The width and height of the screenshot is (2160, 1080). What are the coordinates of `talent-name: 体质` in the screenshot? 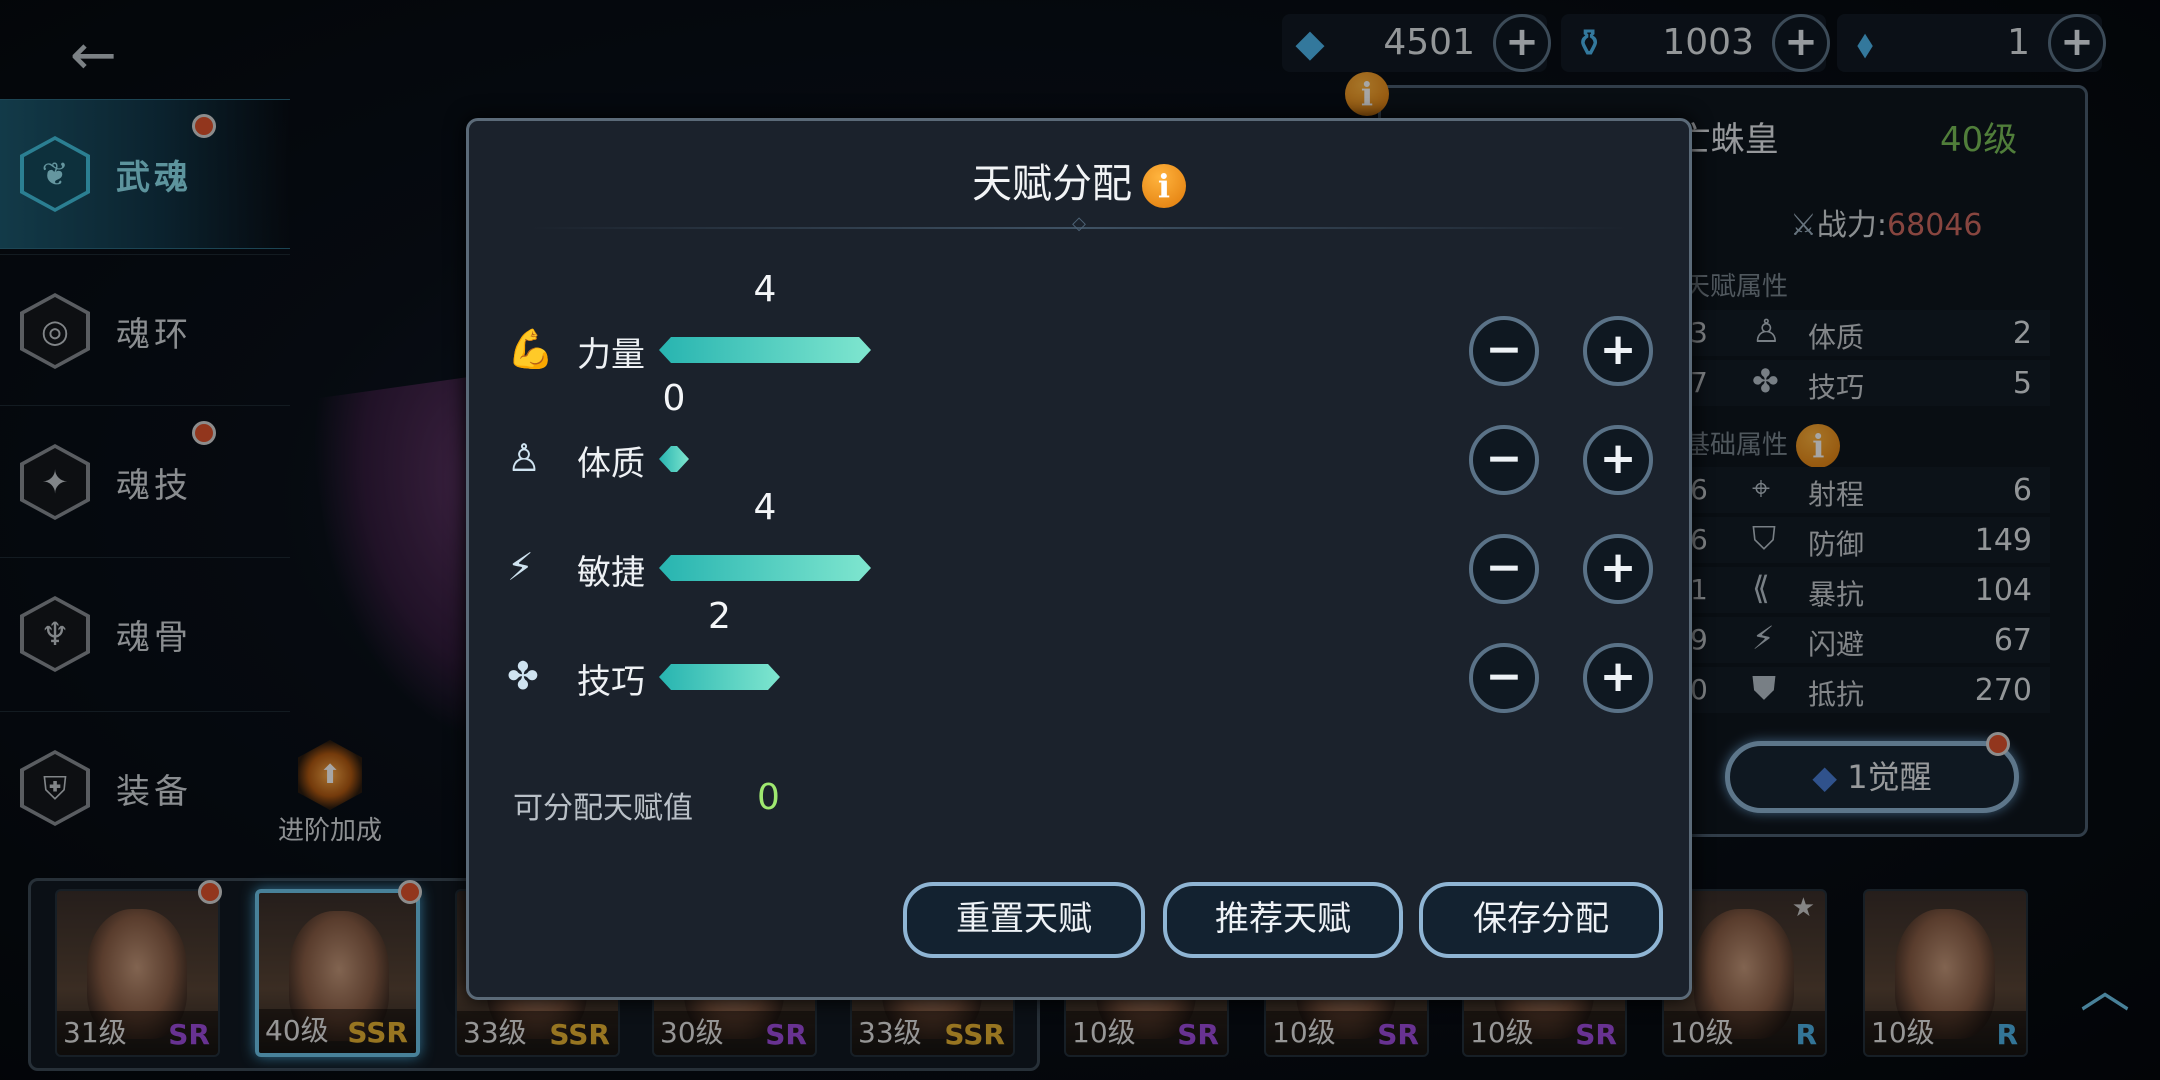 It's located at (611, 464).